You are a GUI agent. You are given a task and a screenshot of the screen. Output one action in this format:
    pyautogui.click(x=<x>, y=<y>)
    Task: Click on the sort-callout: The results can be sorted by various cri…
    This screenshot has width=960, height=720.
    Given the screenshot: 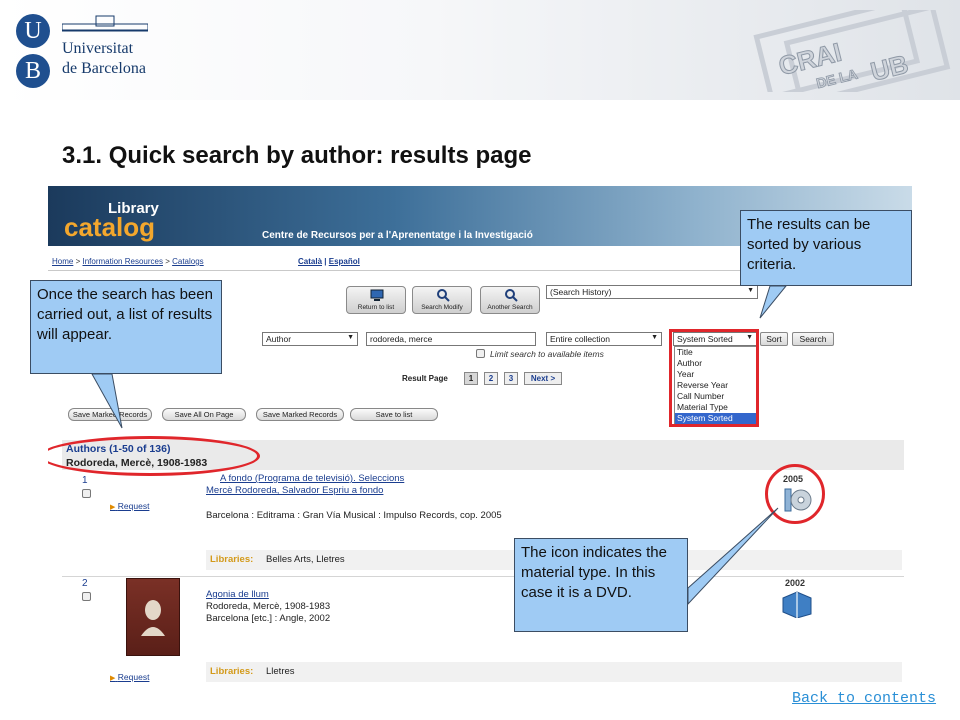 What is the action you would take?
    pyautogui.click(x=826, y=248)
    